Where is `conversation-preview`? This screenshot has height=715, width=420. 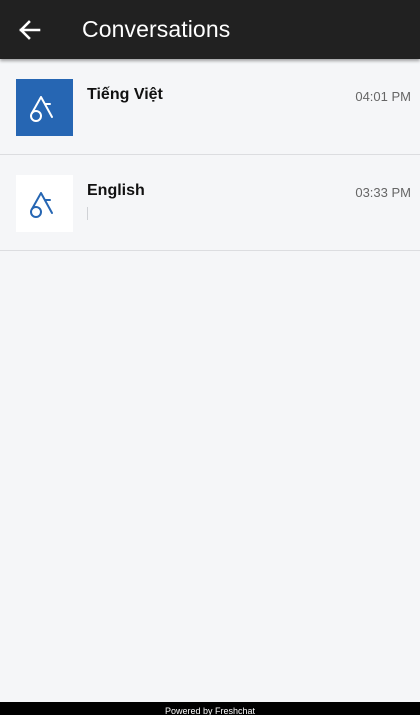 conversation-preview is located at coordinates (88, 213).